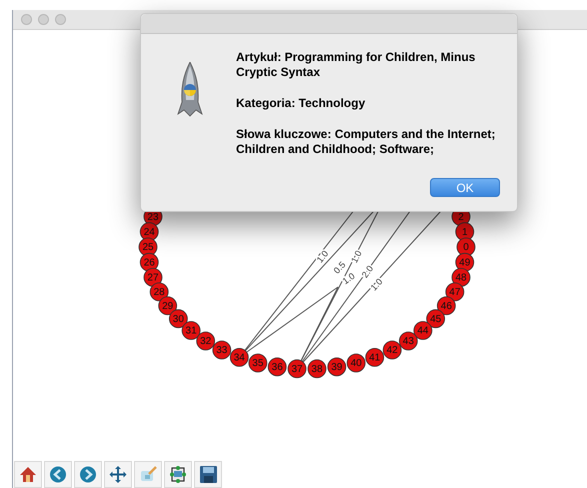  What do you see at coordinates (408, 341) in the screenshot?
I see `graph-node: 43` at bounding box center [408, 341].